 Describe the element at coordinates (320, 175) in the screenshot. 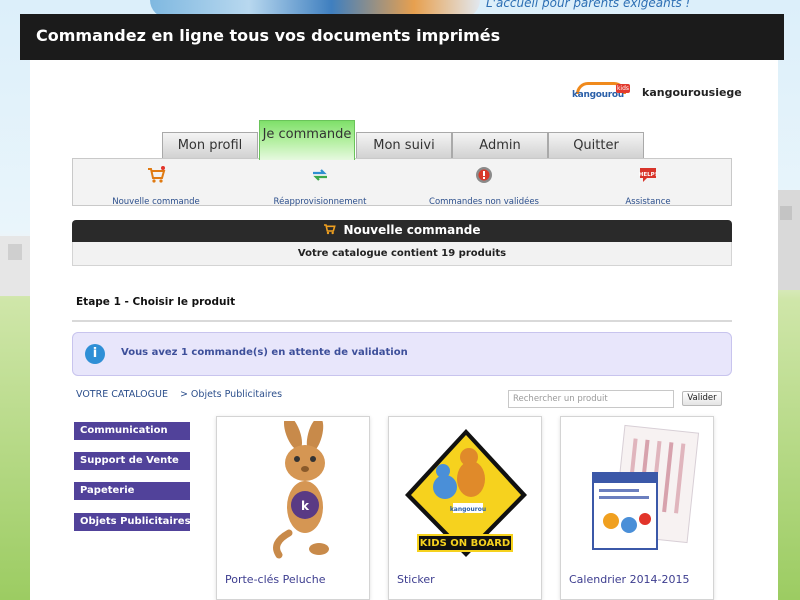

I see `refresh-arrows-icon` at that location.